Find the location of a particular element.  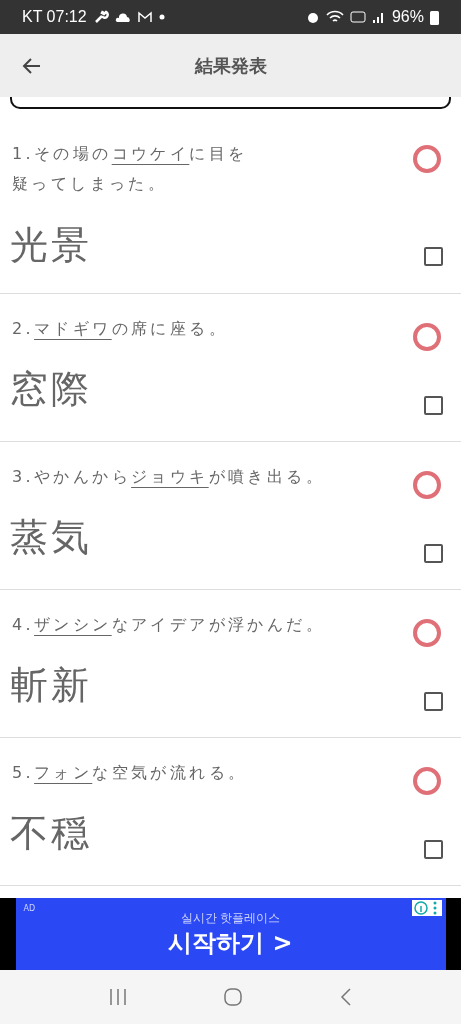

ad-headline: 시작하기 > is located at coordinates (230, 943).